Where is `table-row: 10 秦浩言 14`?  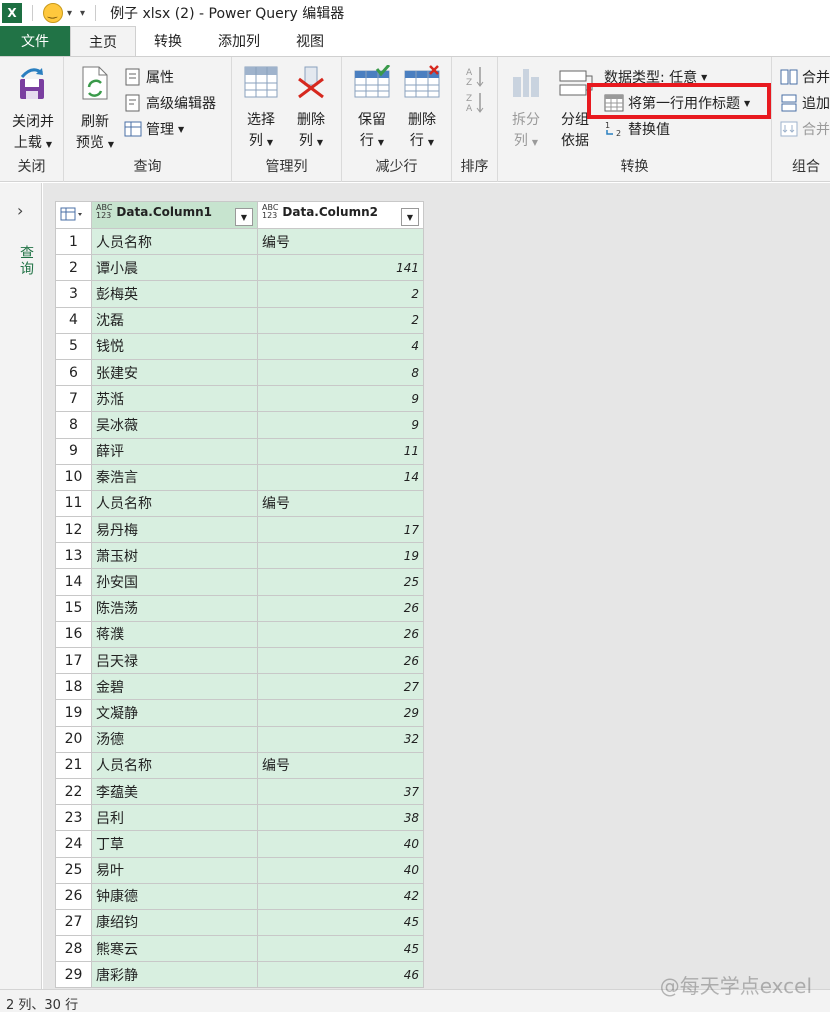 table-row: 10 秦浩言 14 is located at coordinates (239, 477).